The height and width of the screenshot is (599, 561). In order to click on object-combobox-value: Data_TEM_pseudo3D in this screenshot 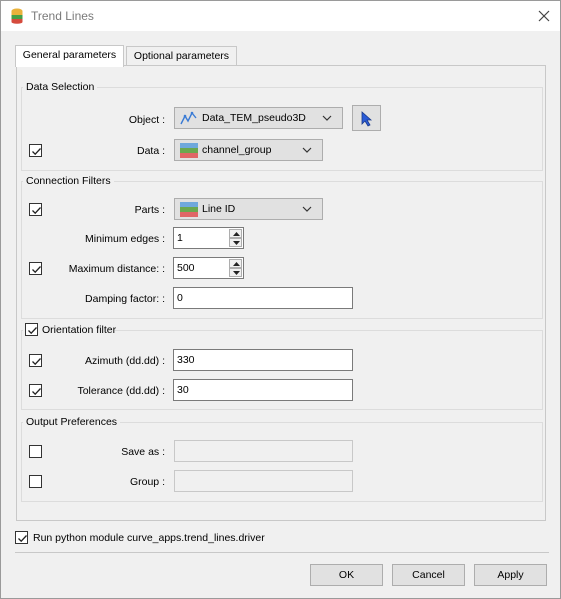, I will do `click(254, 118)`.